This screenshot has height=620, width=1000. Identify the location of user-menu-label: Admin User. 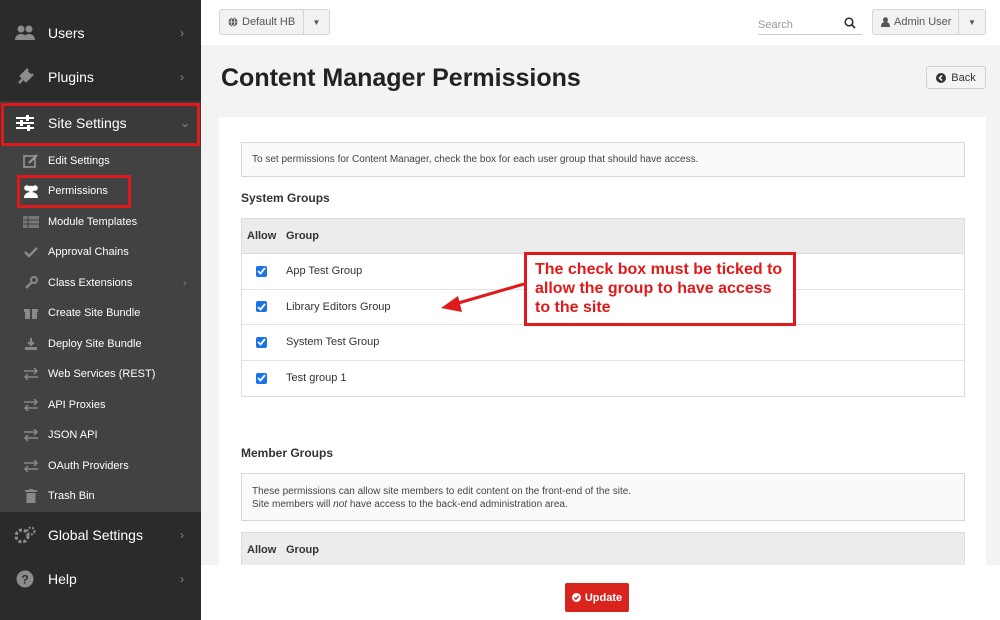
(923, 22).